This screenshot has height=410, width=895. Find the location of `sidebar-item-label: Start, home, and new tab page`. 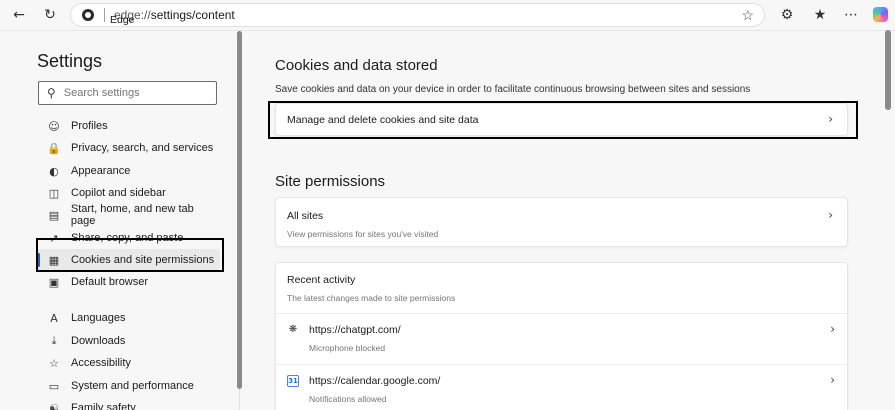

sidebar-item-label: Start, home, and new tab page is located at coordinates (132, 215).